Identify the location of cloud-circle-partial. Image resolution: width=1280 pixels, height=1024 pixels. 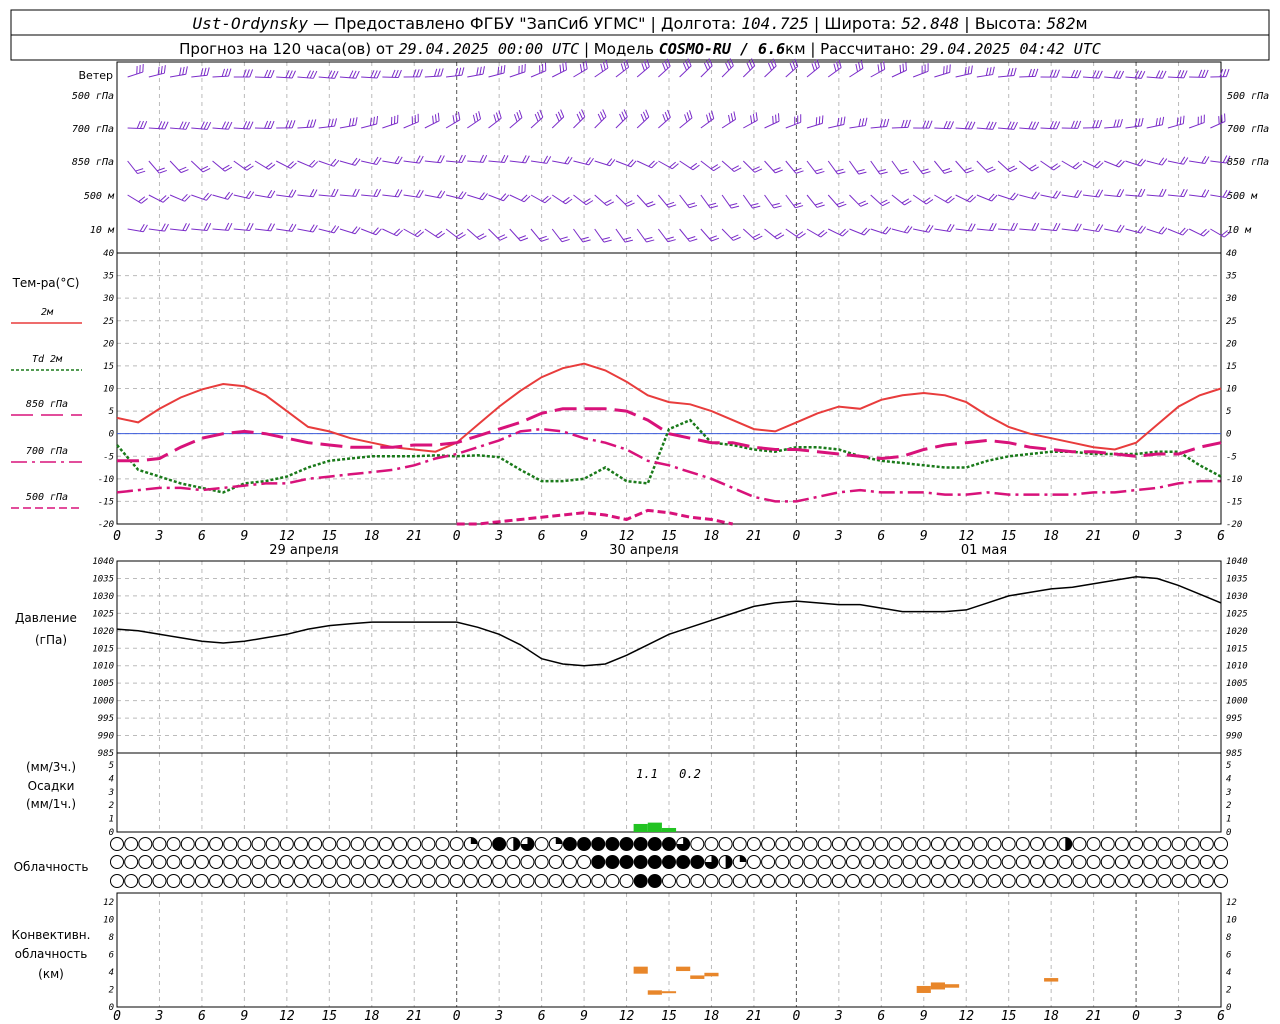
(516, 844).